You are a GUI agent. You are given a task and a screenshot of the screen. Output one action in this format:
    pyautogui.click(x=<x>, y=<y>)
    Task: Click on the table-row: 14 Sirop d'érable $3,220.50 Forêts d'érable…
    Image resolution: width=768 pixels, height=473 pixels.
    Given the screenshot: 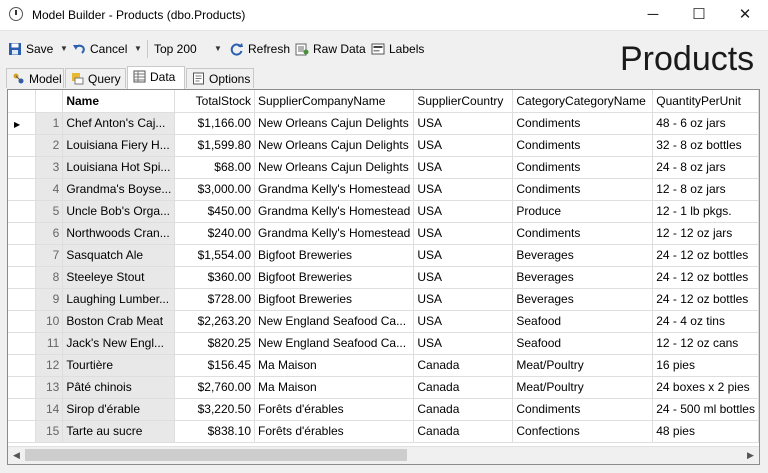 What is the action you would take?
    pyautogui.click(x=383, y=409)
    